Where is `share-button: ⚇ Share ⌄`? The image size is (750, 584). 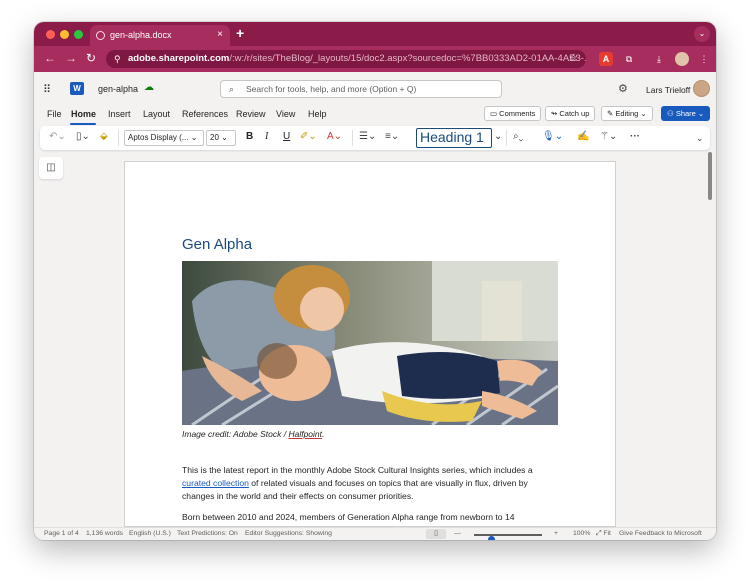 share-button: ⚇ Share ⌄ is located at coordinates (686, 113).